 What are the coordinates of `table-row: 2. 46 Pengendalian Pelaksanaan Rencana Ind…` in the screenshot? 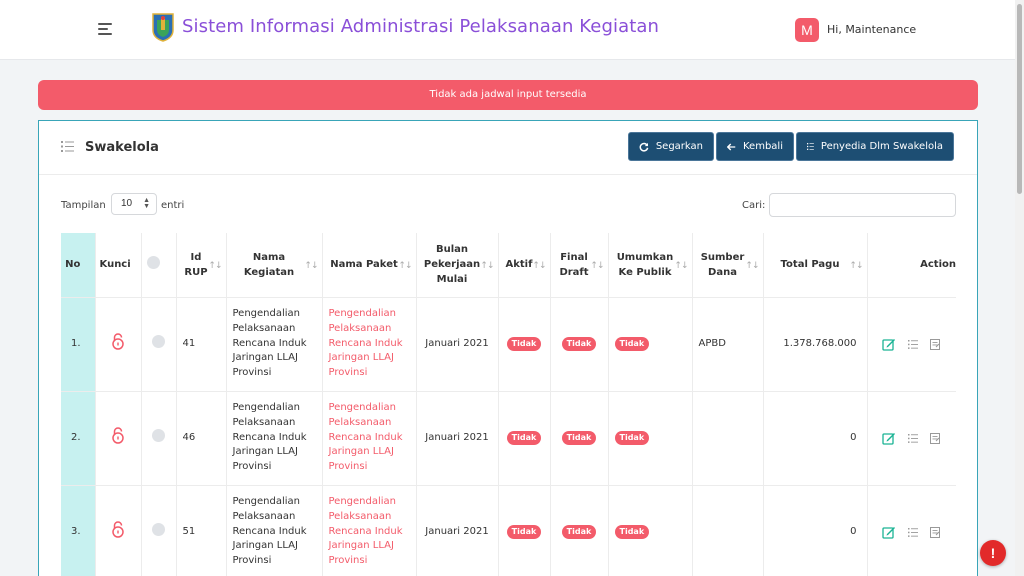 It's located at (508, 438).